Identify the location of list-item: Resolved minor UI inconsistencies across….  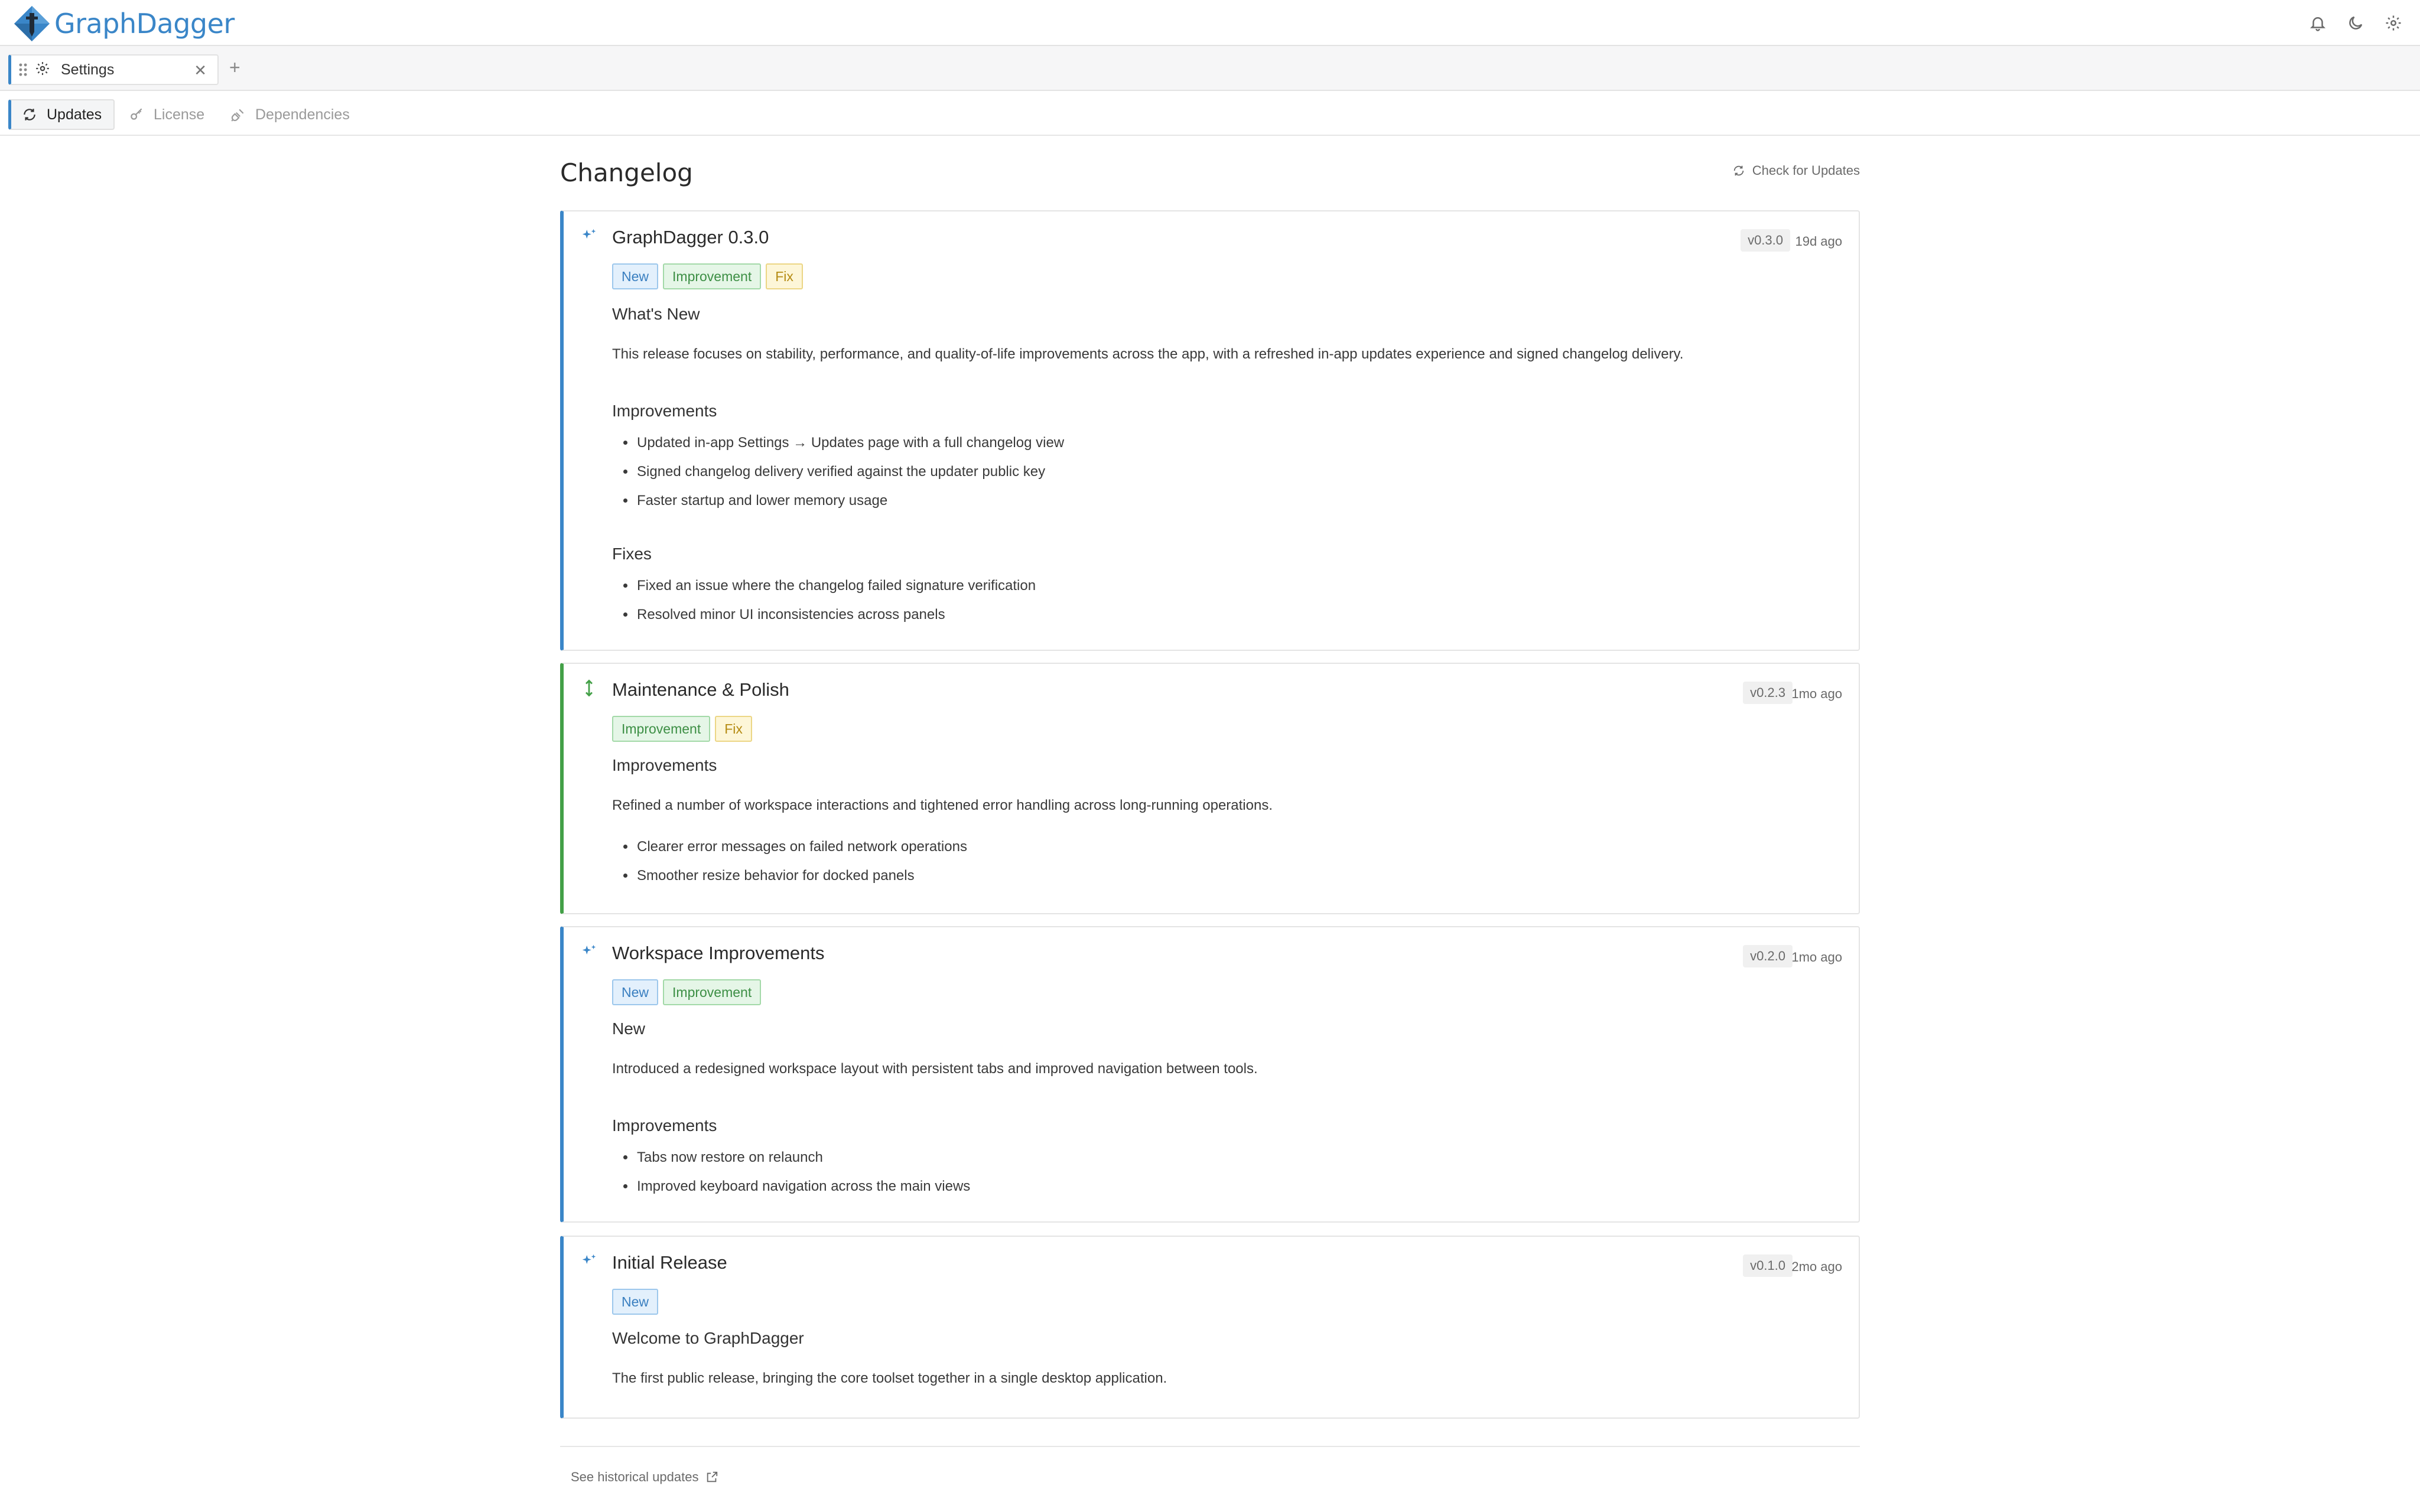
(836, 617).